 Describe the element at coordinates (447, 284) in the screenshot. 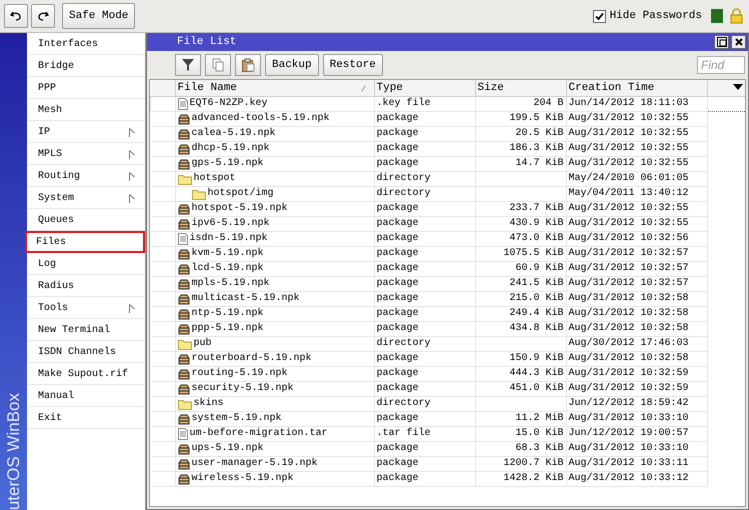

I see `file-row: mpls-5.19.npk package 241.5 KiB Aug/31/2012 10:32:57` at that location.